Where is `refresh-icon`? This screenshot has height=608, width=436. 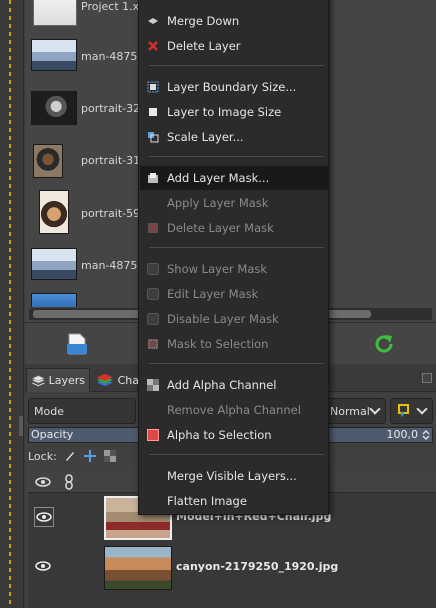 refresh-icon is located at coordinates (384, 344).